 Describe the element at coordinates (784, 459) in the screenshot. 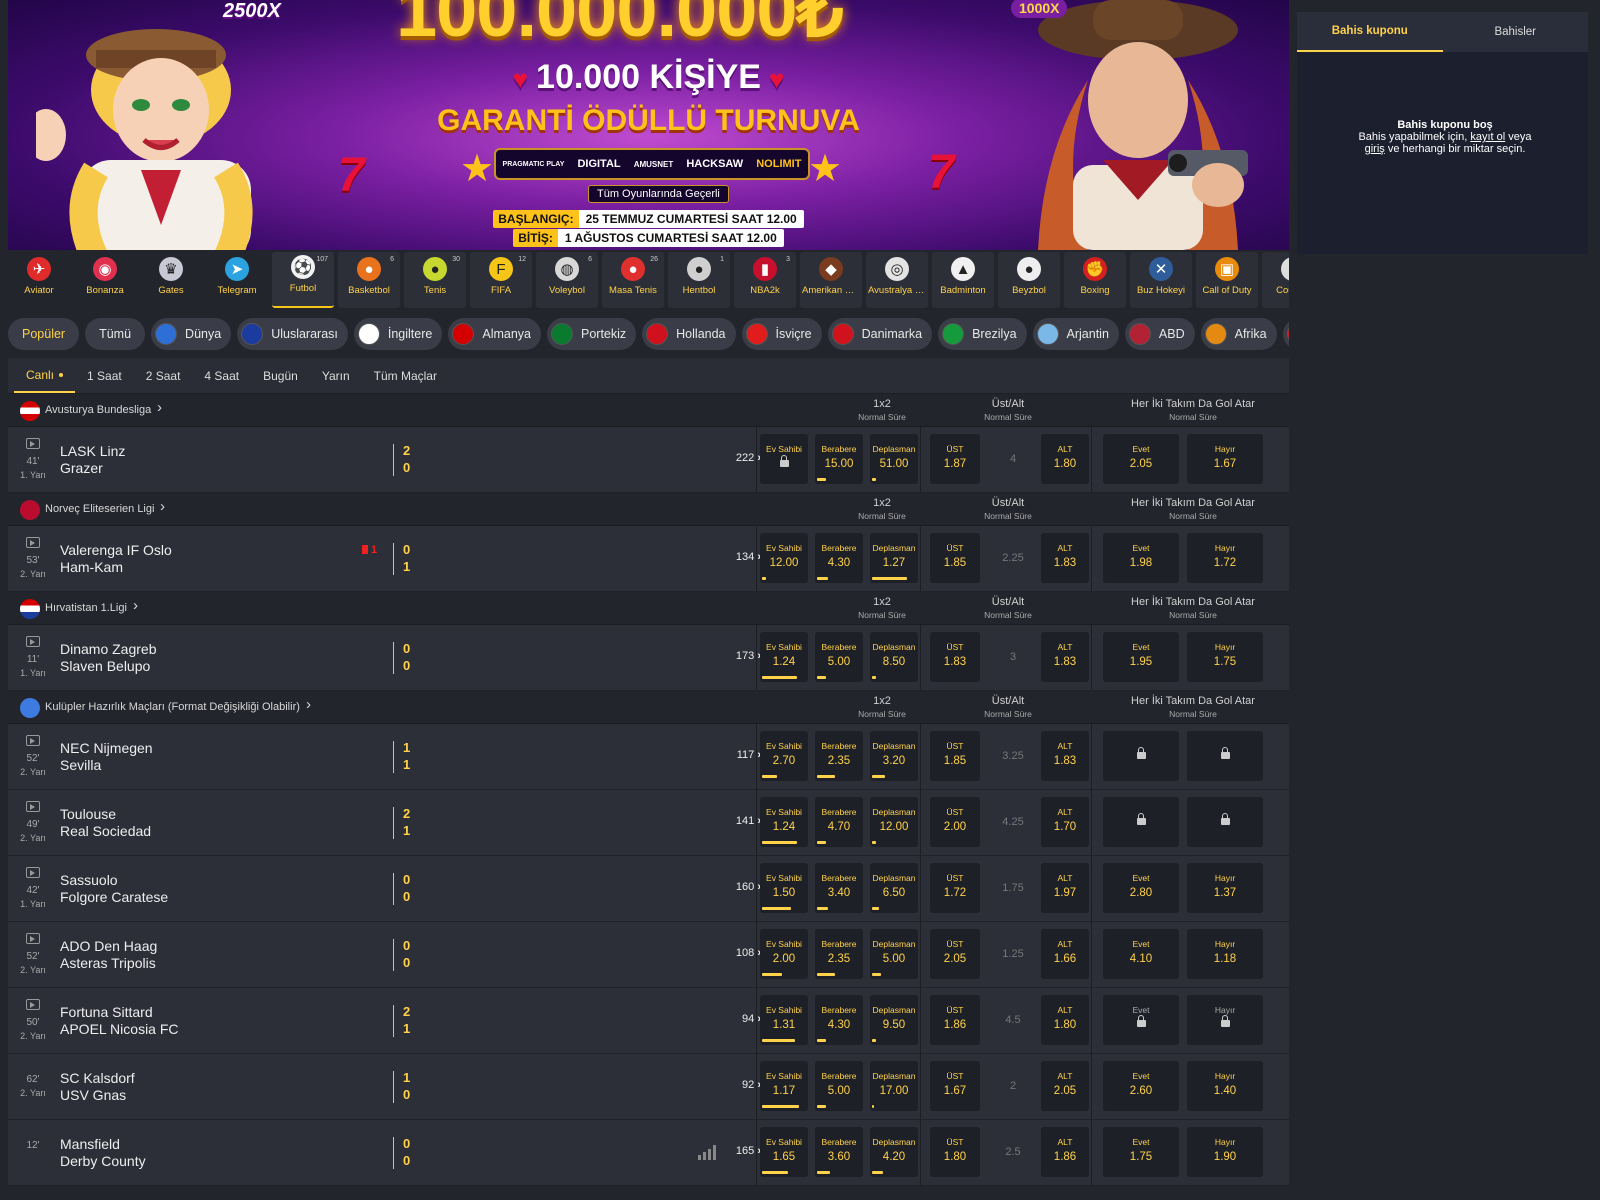

I see `odds-home: Ev Sahibi` at that location.